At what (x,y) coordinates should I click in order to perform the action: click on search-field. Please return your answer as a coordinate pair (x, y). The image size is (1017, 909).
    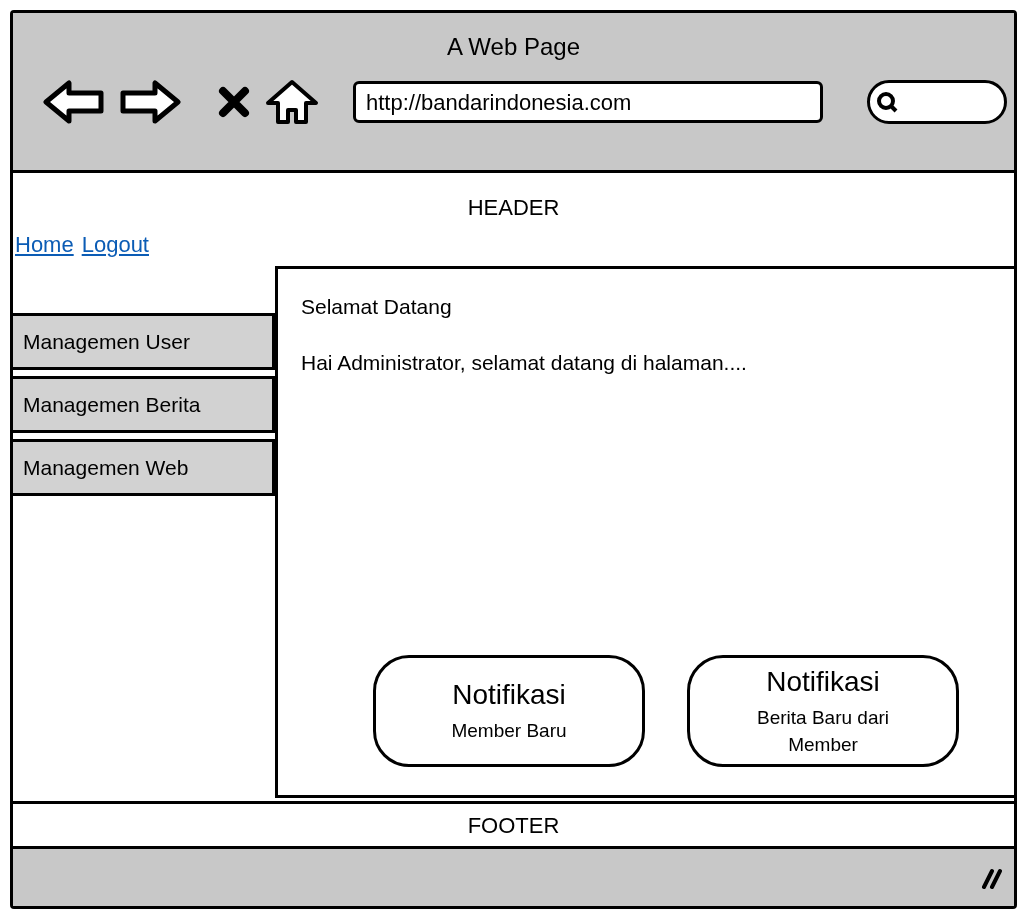
    Looking at the image, I should click on (937, 102).